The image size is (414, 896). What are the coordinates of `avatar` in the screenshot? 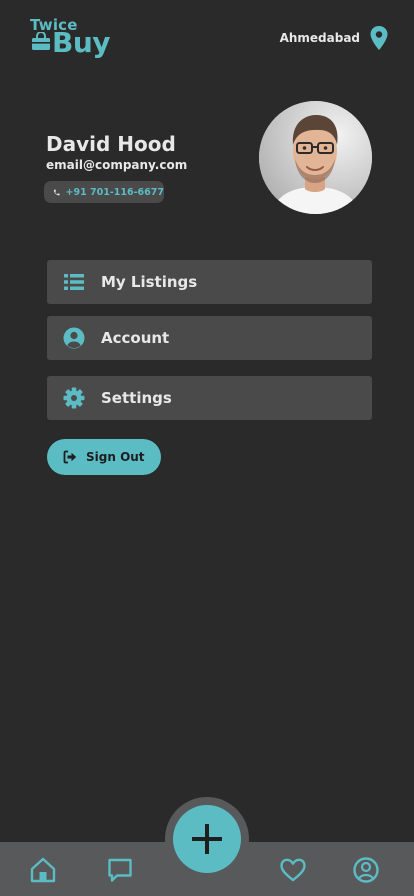 It's located at (315, 157).